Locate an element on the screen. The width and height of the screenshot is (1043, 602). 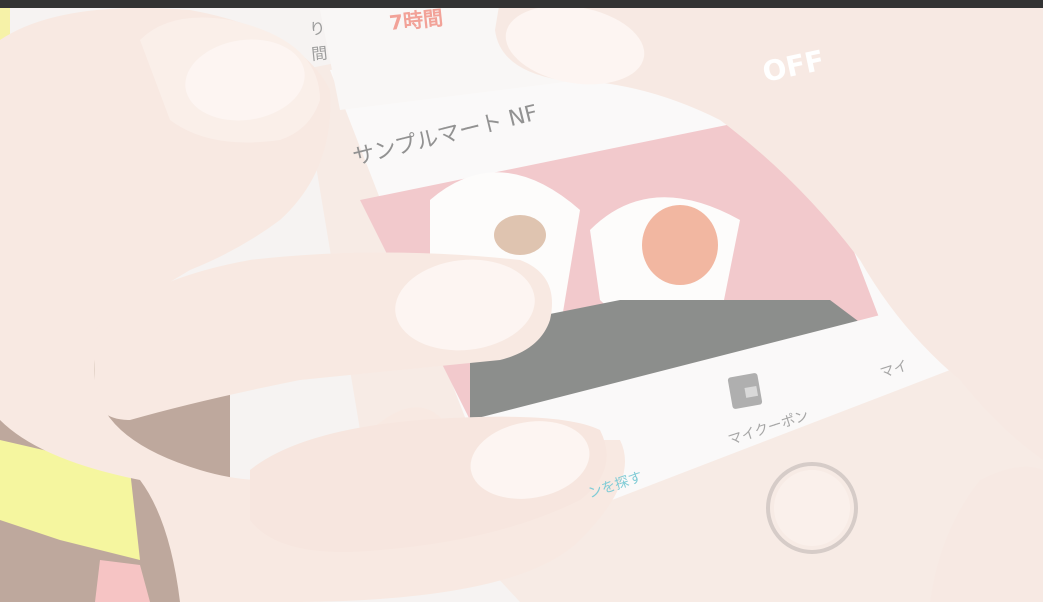
home-button is located at coordinates (812, 508).